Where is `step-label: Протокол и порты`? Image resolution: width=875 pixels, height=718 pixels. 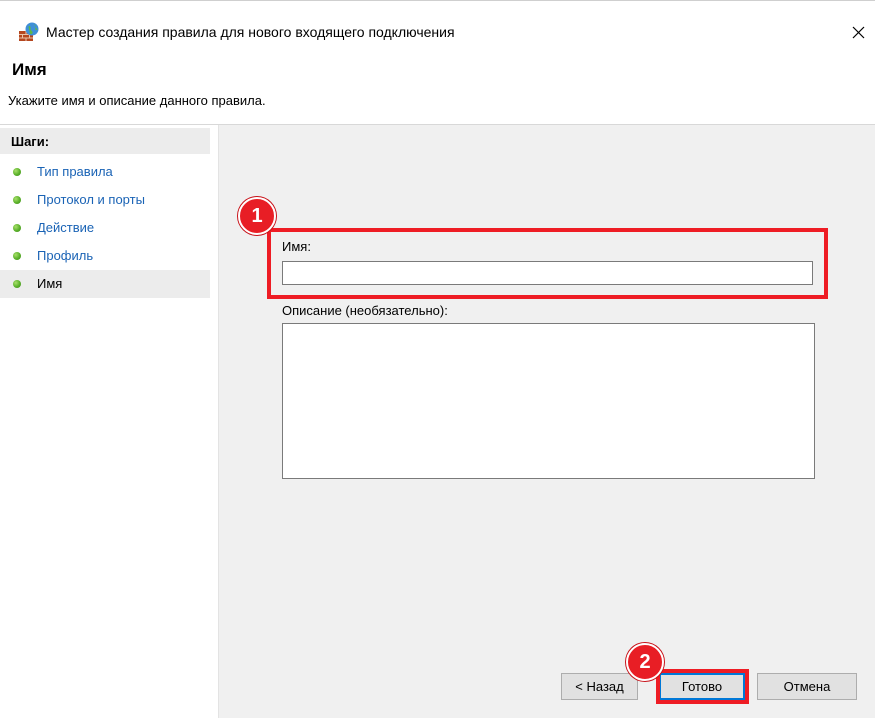
step-label: Протокол и порты is located at coordinates (91, 199).